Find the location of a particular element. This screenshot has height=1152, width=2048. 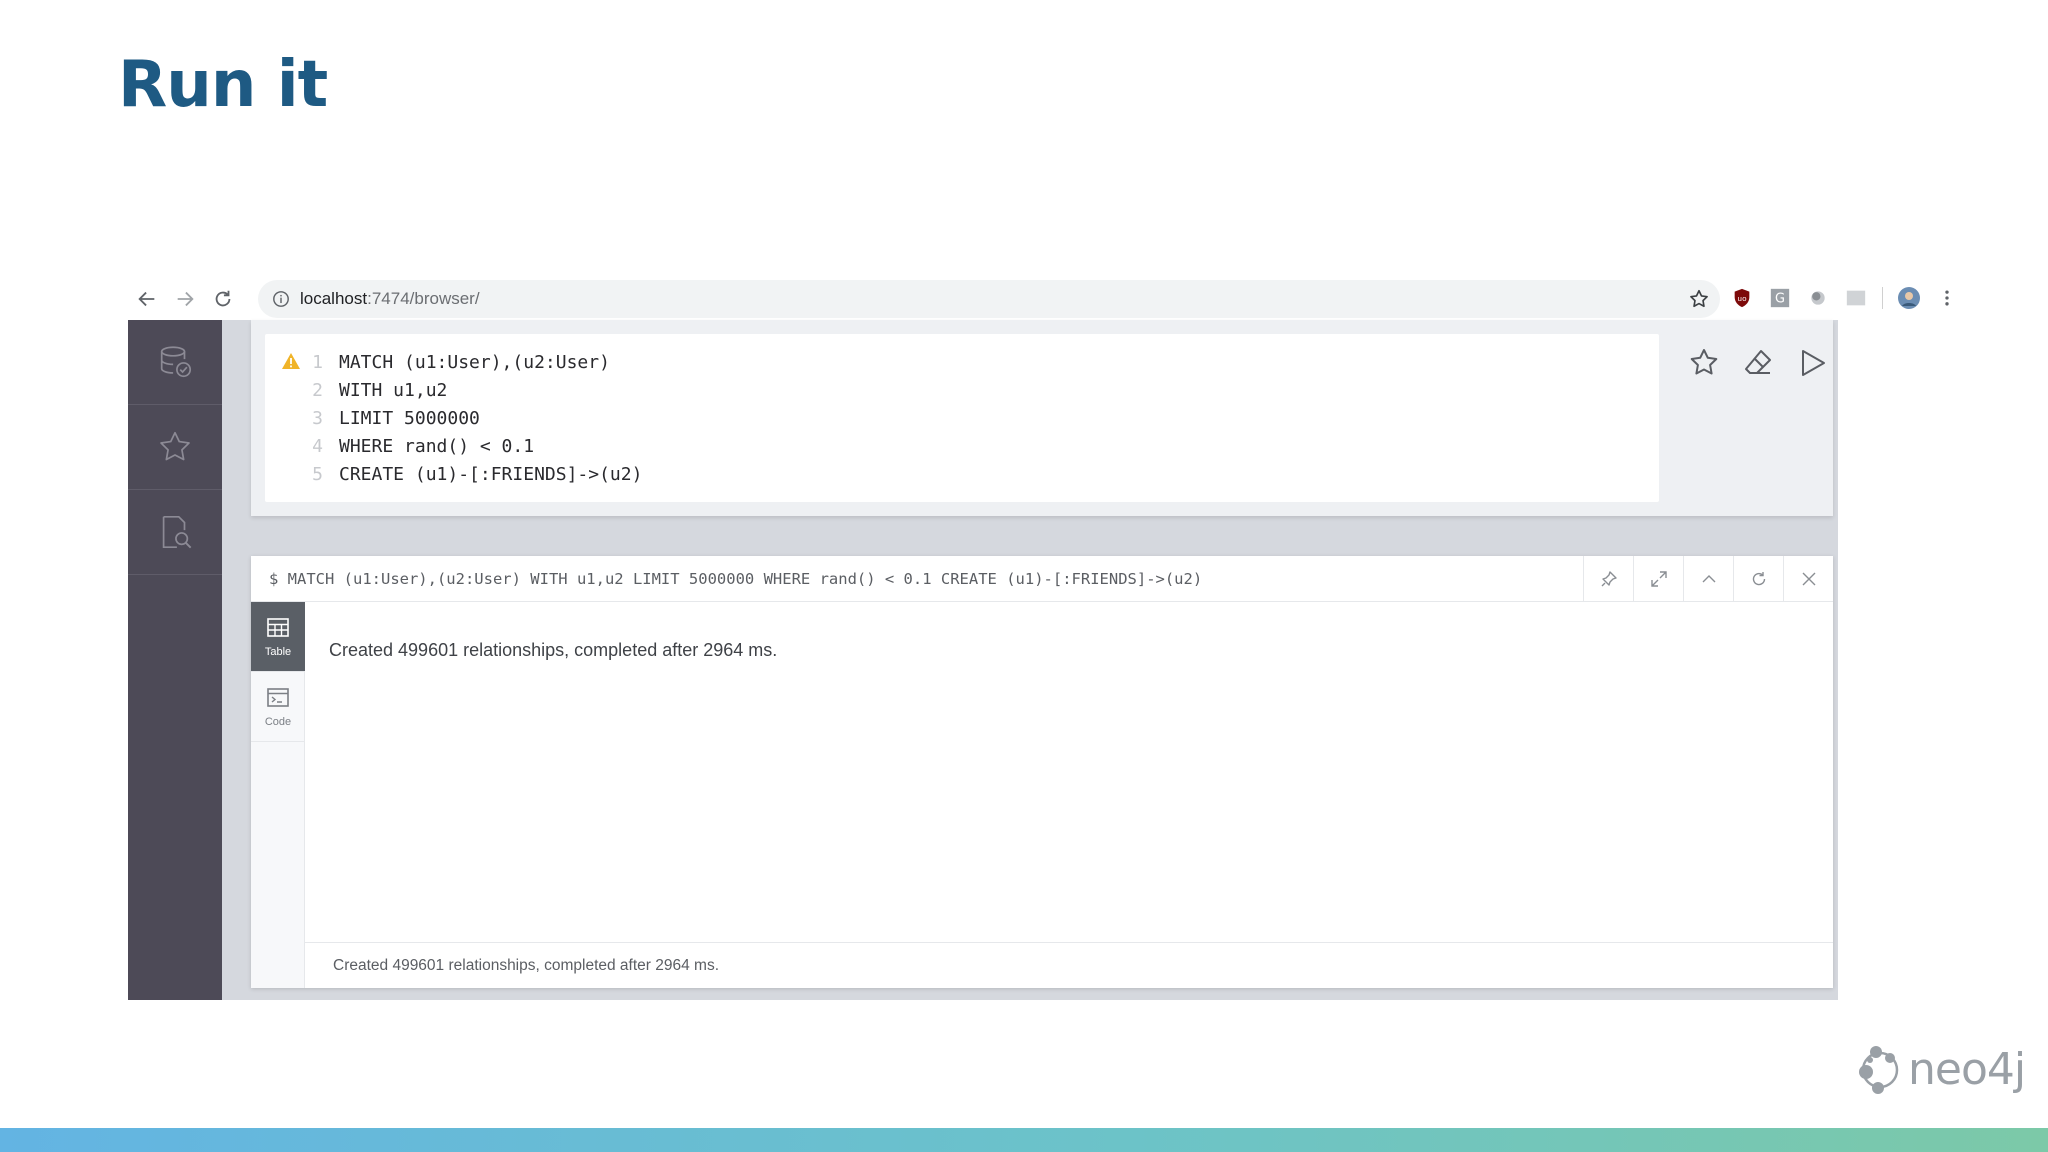

refresh-icon is located at coordinates (1758, 579).